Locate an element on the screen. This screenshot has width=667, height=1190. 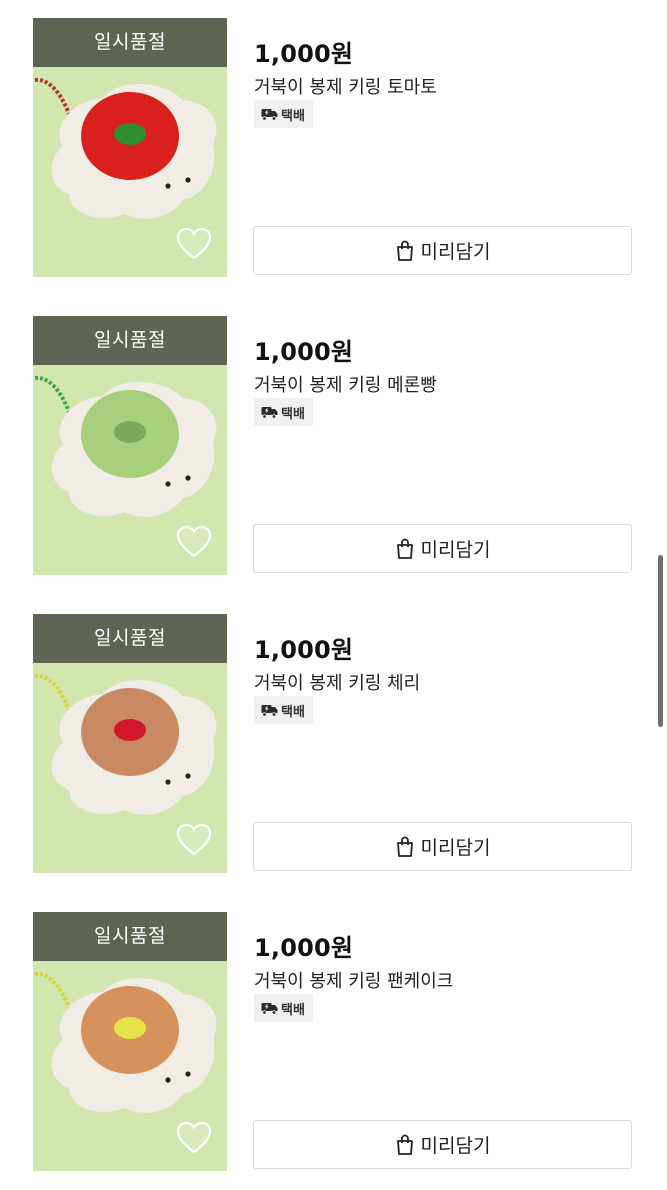
product-name: 거북이 봉제 키링 토마토 is located at coordinates (345, 86).